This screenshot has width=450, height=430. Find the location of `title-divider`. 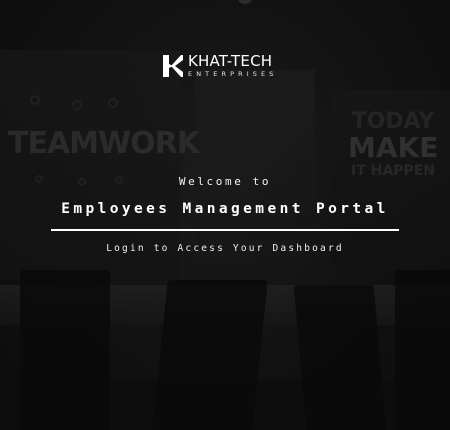

title-divider is located at coordinates (225, 230).